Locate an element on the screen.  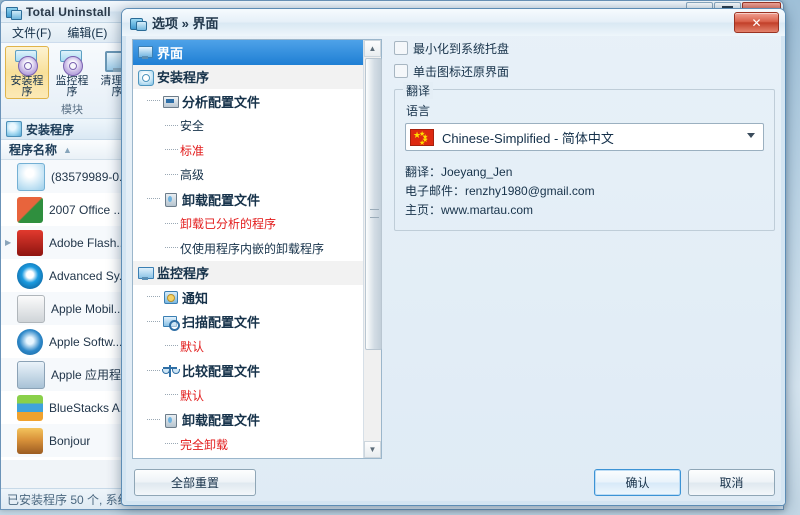
ok-button: 确认 is located at coordinates (637, 482).